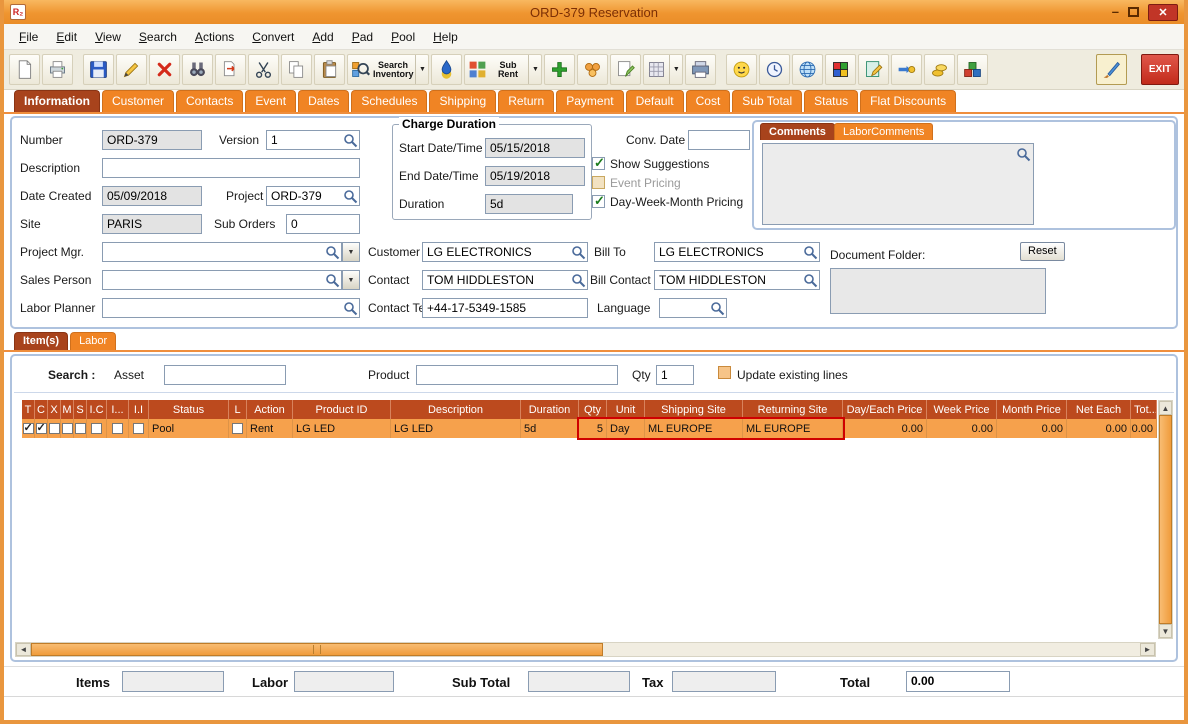 Image resolution: width=1188 pixels, height=724 pixels. I want to click on row-checkbox-ii, so click(139, 428).